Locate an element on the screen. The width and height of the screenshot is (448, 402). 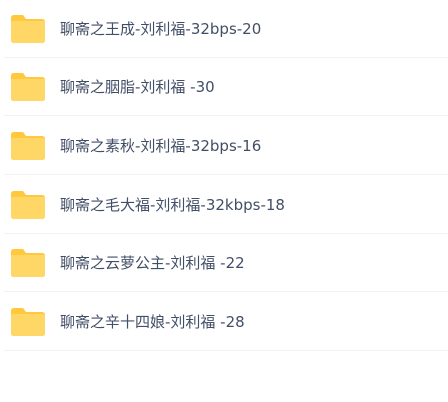
file-name: 聊斋之辛十四娘-刘利福 -28 is located at coordinates (152, 322).